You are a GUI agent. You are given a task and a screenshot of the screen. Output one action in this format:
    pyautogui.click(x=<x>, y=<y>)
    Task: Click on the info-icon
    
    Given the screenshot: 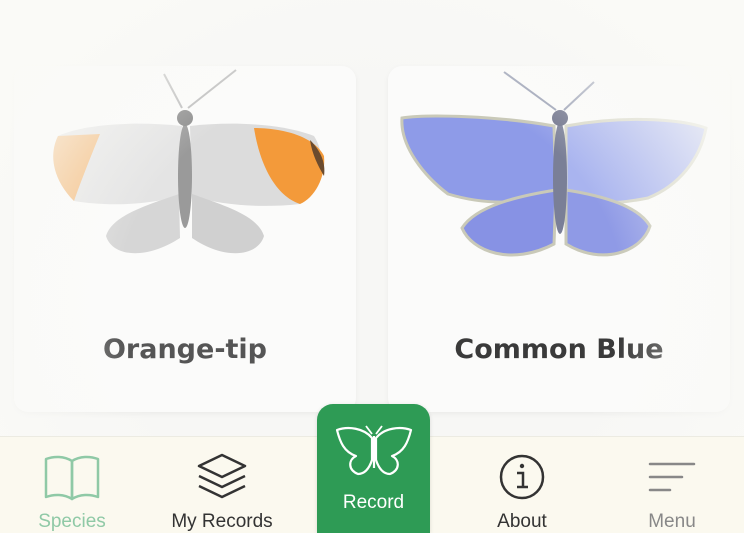 What is the action you would take?
    pyautogui.click(x=522, y=477)
    